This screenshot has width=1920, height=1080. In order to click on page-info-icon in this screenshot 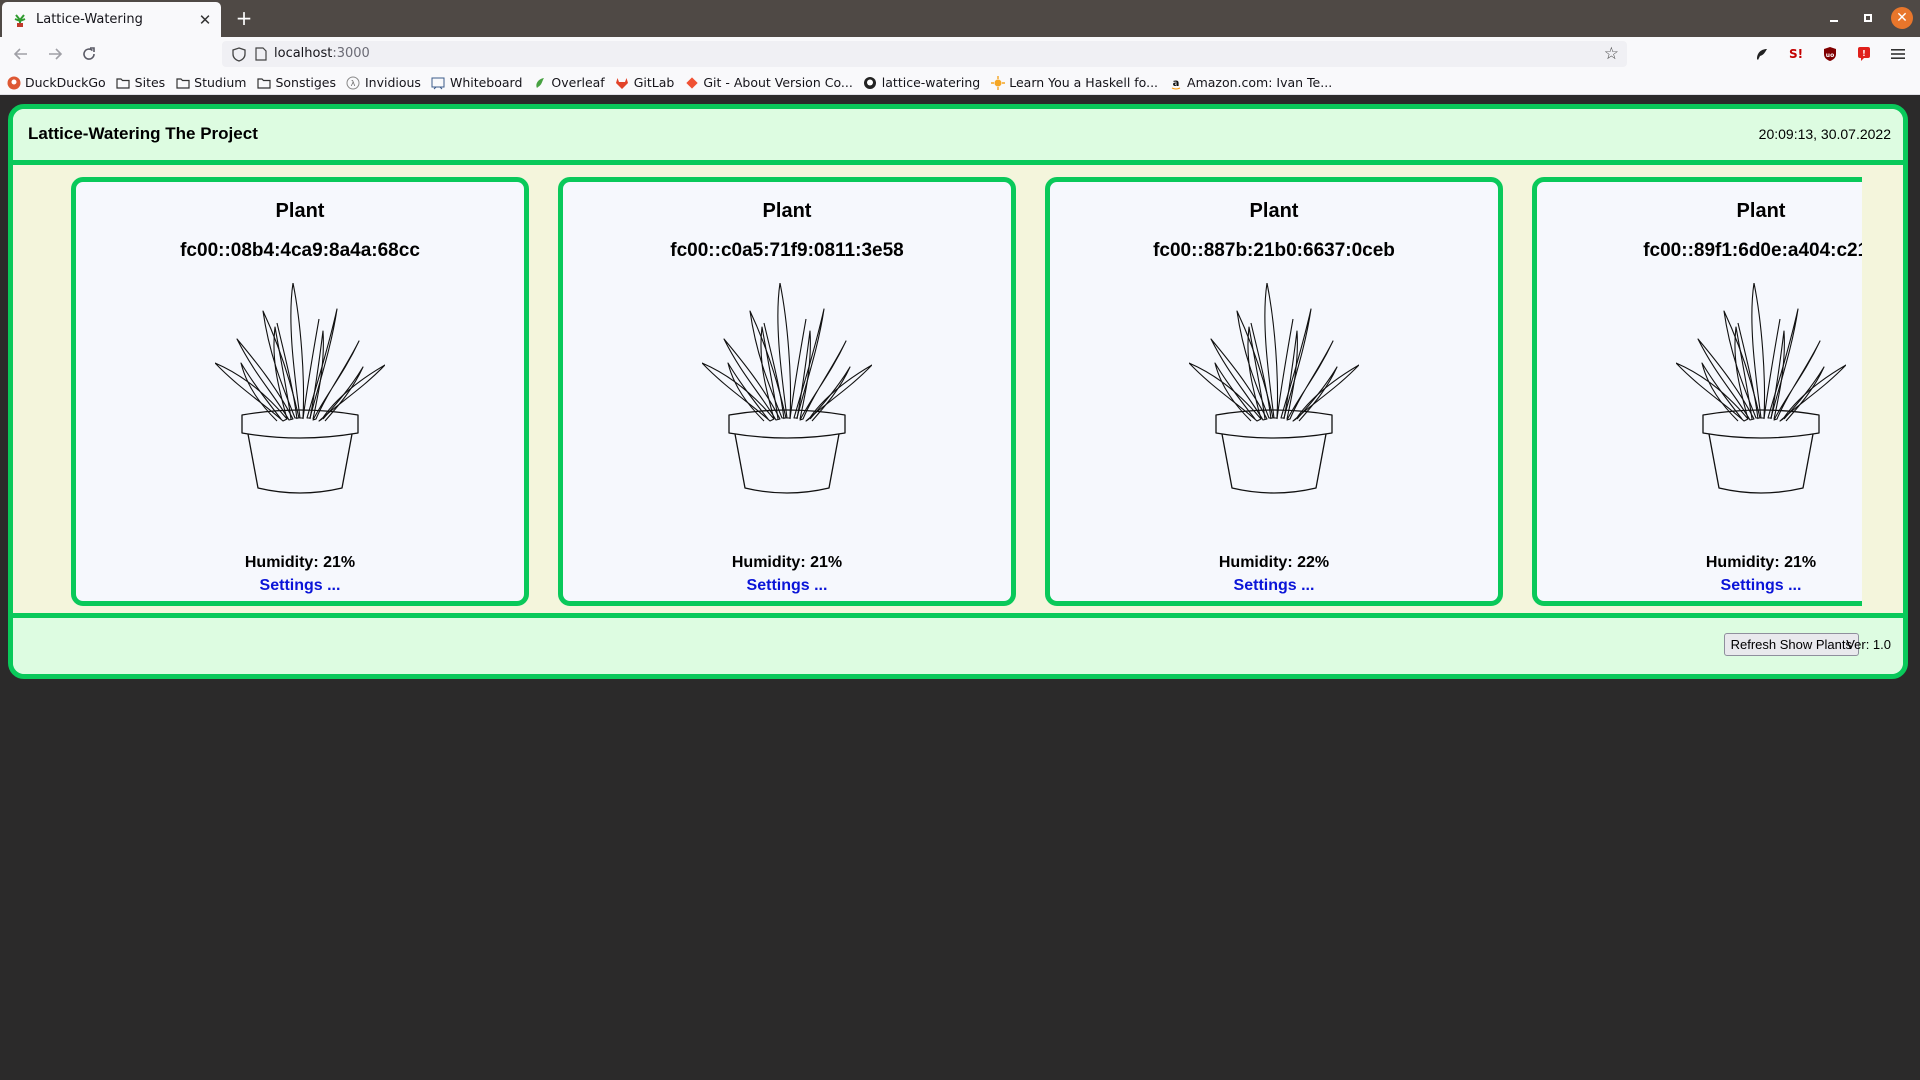, I will do `click(261, 54)`.